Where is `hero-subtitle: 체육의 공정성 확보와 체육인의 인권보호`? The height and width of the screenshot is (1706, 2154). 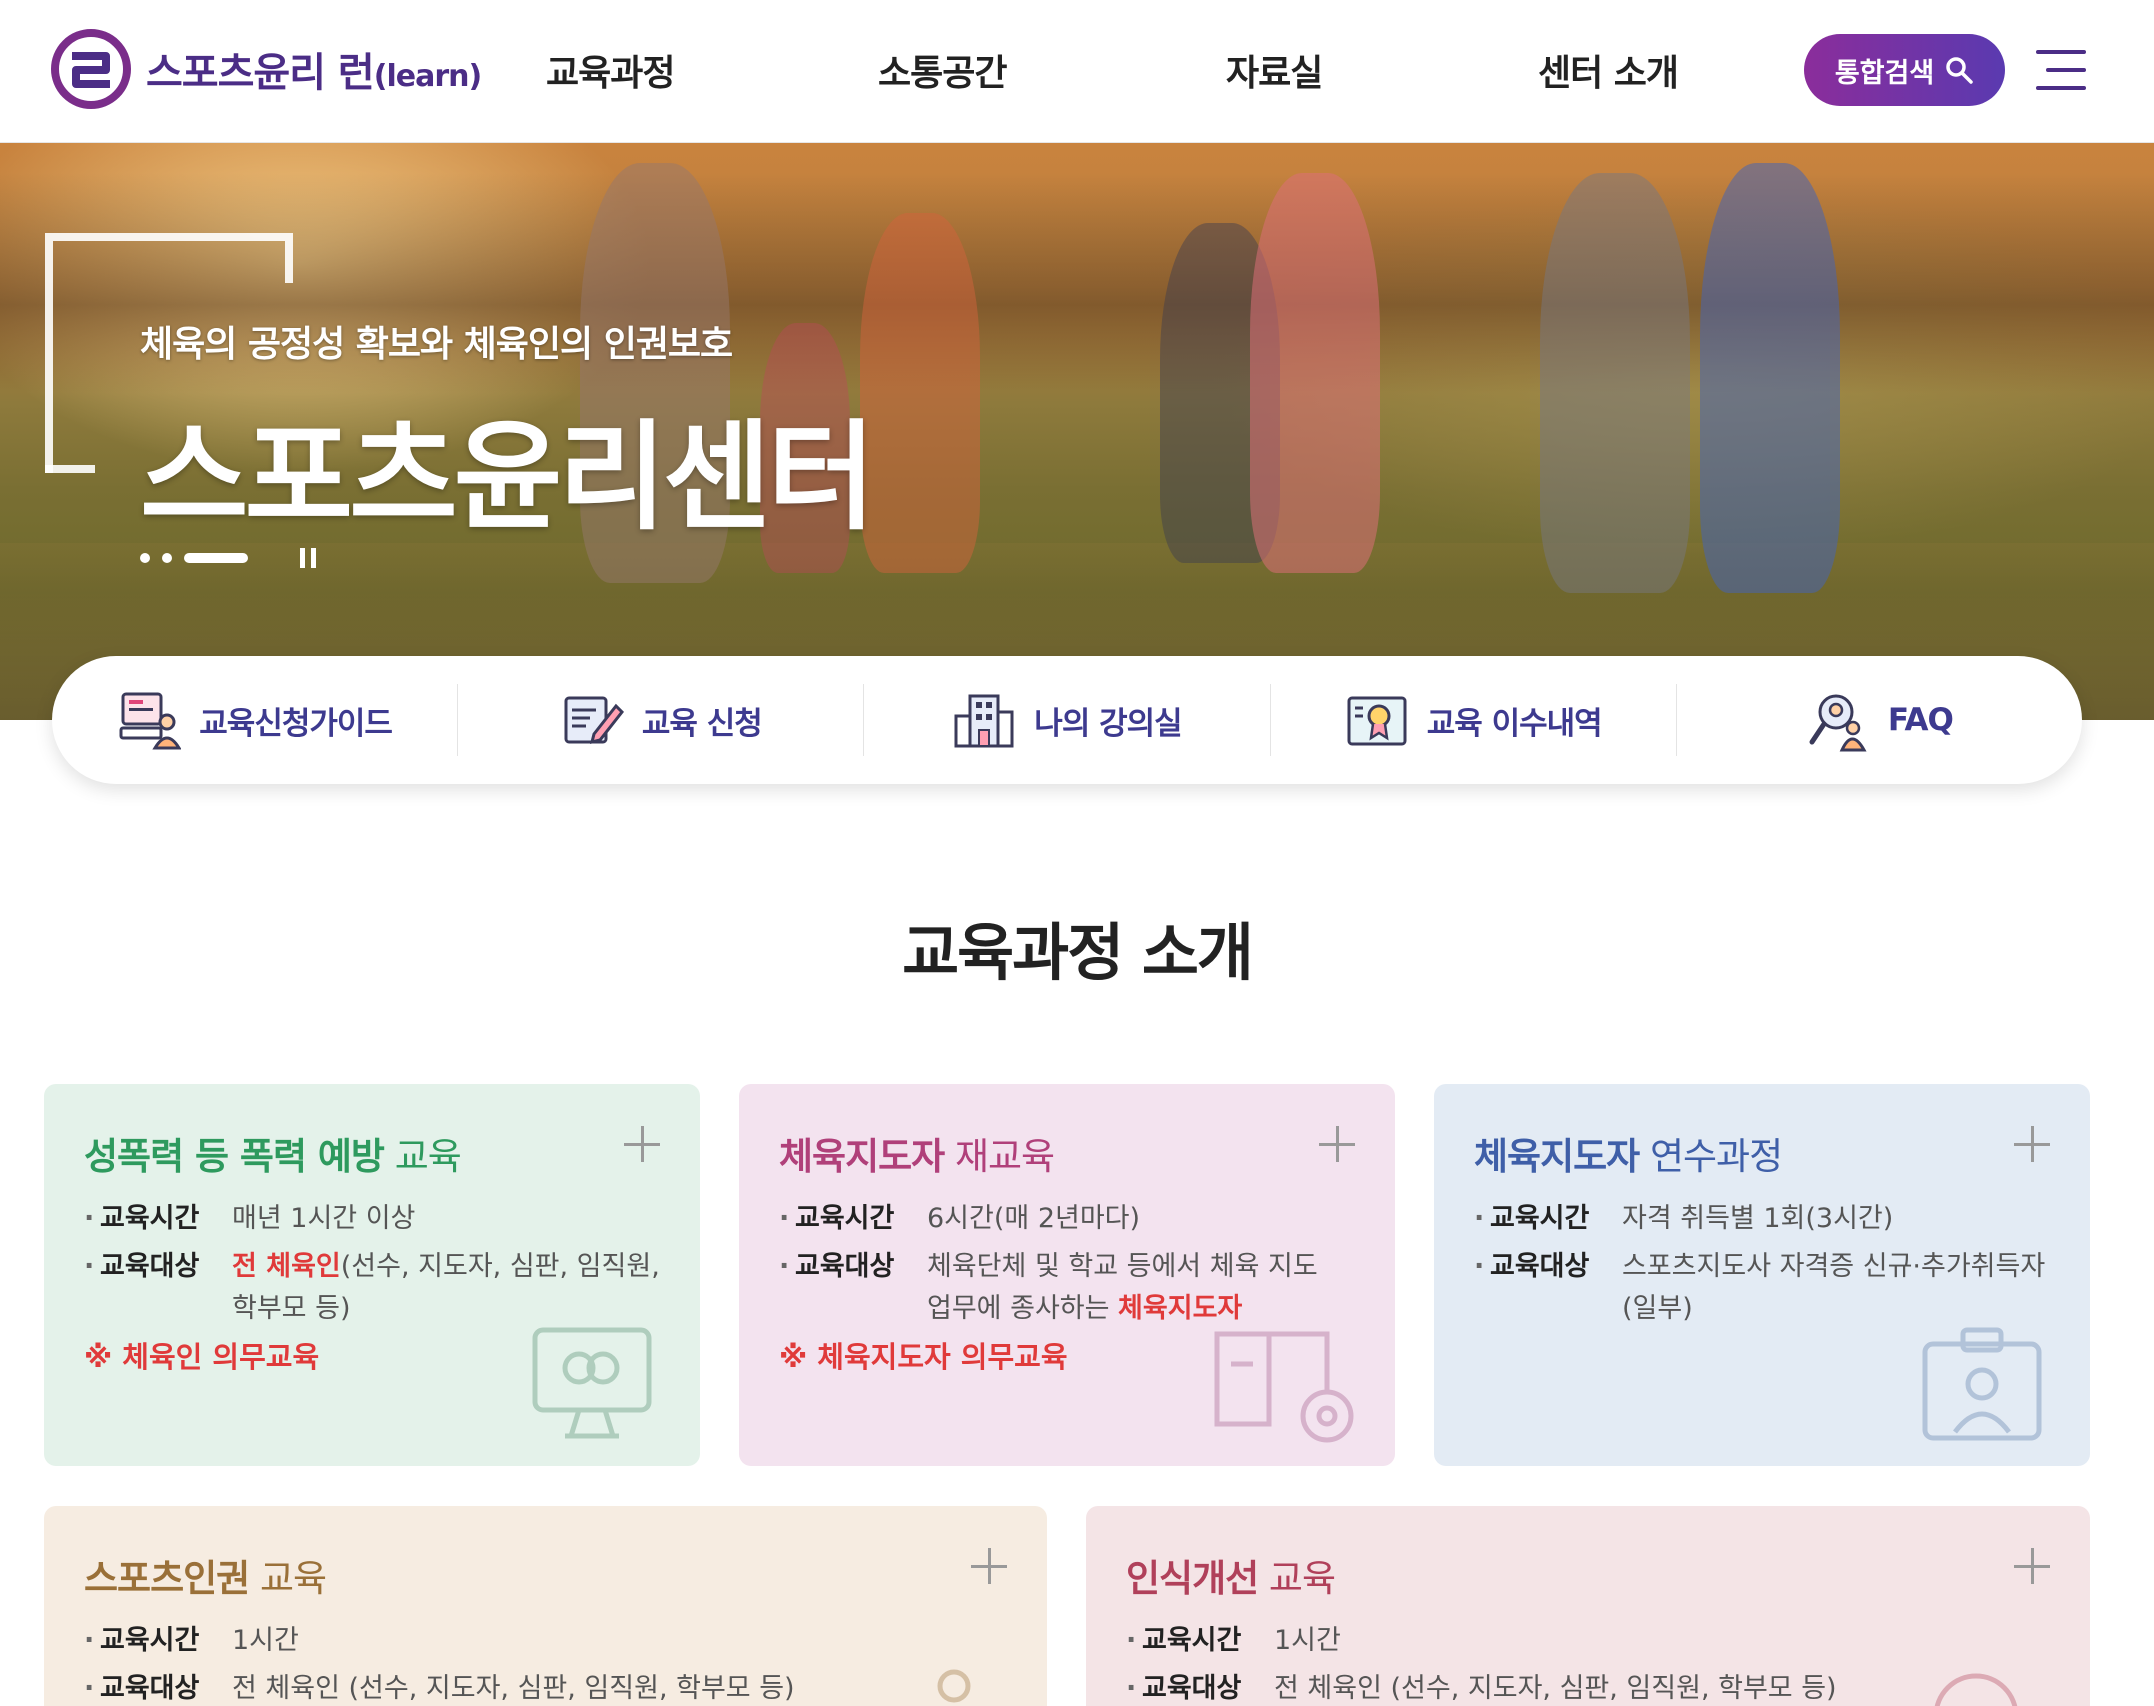
hero-subtitle: 체육의 공정성 확보와 체육인의 인권보호 is located at coordinates (436, 344).